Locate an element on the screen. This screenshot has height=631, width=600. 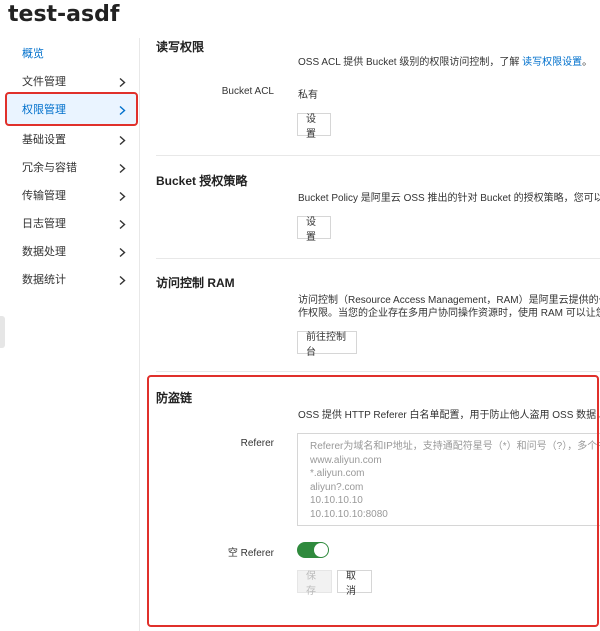
empty-referer-toggle is located at coordinates (313, 550).